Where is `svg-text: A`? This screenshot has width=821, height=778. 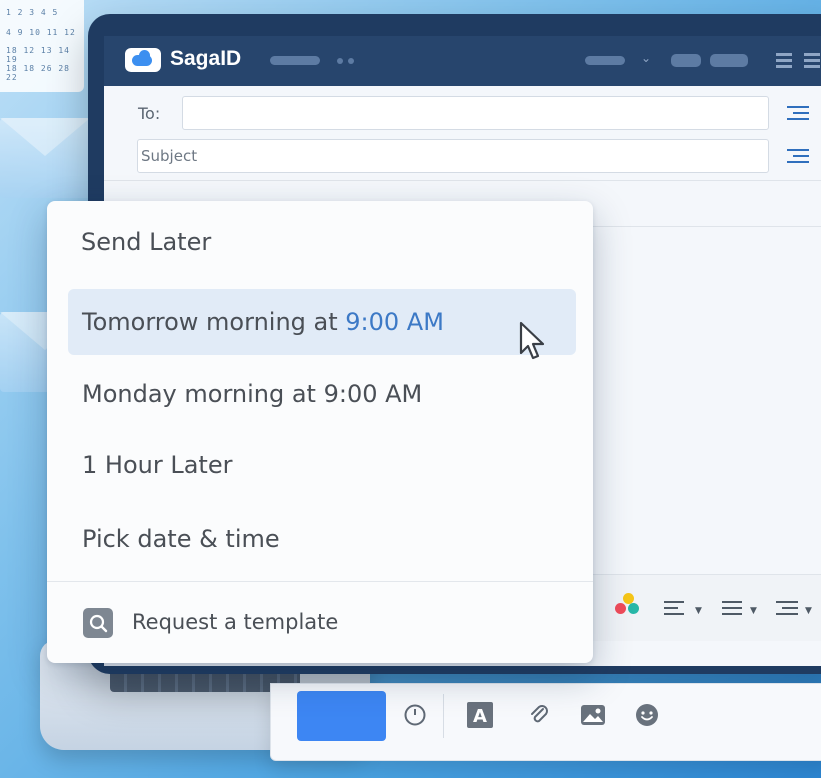
svg-text: A is located at coordinates (480, 716).